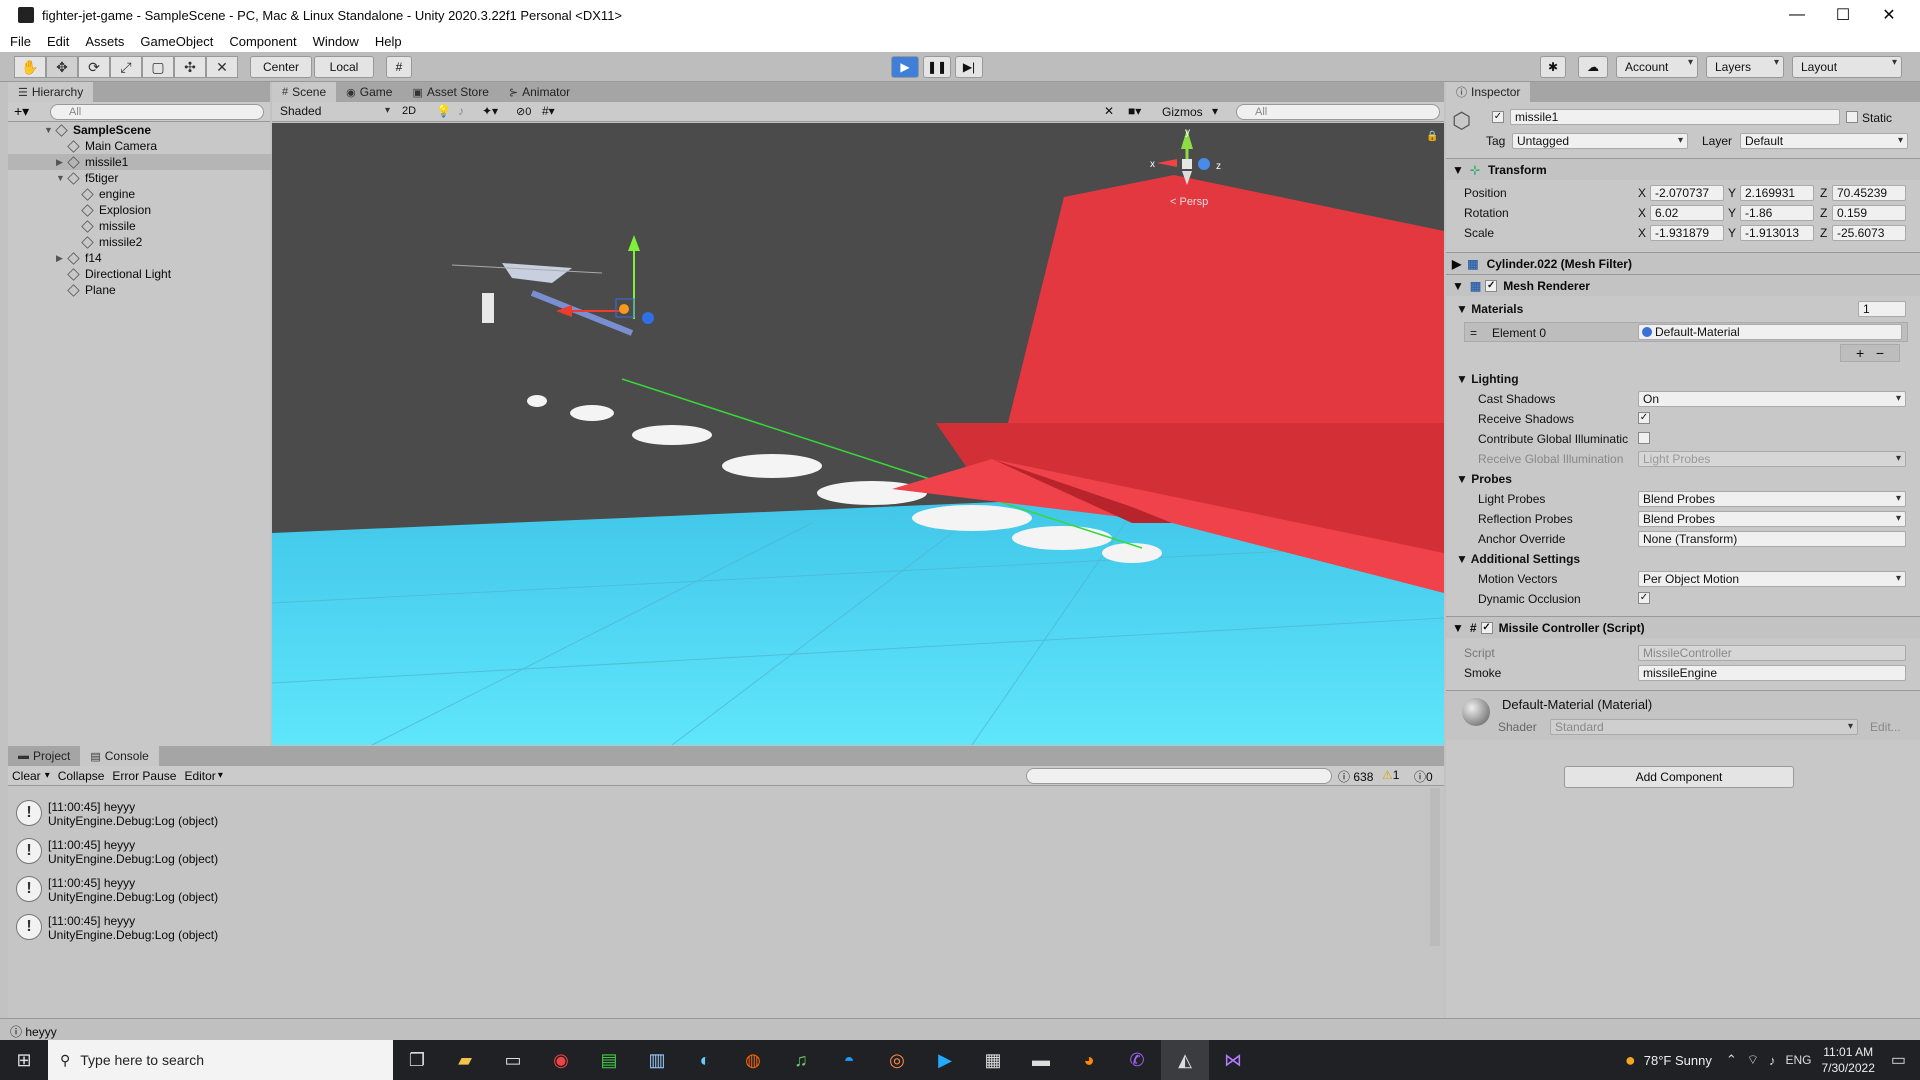  Describe the element at coordinates (1882, 309) in the screenshot. I see `materials-count-input: 1` at that location.